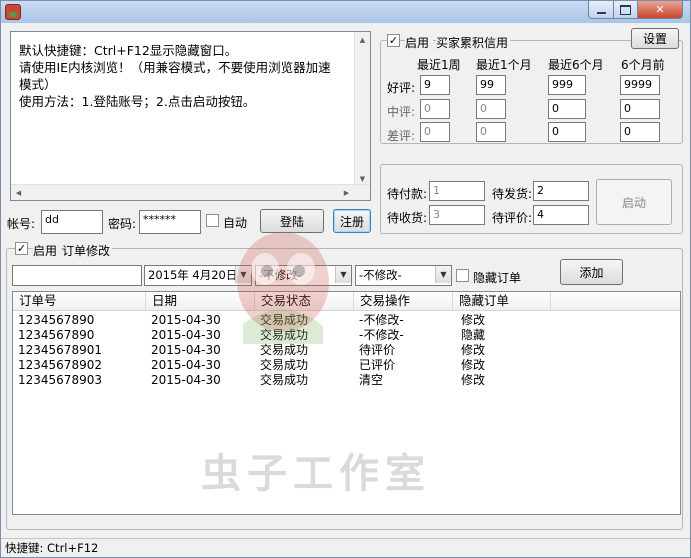  I want to click on info-horizontal-scrollbar: ◀ ▶, so click(190, 192).